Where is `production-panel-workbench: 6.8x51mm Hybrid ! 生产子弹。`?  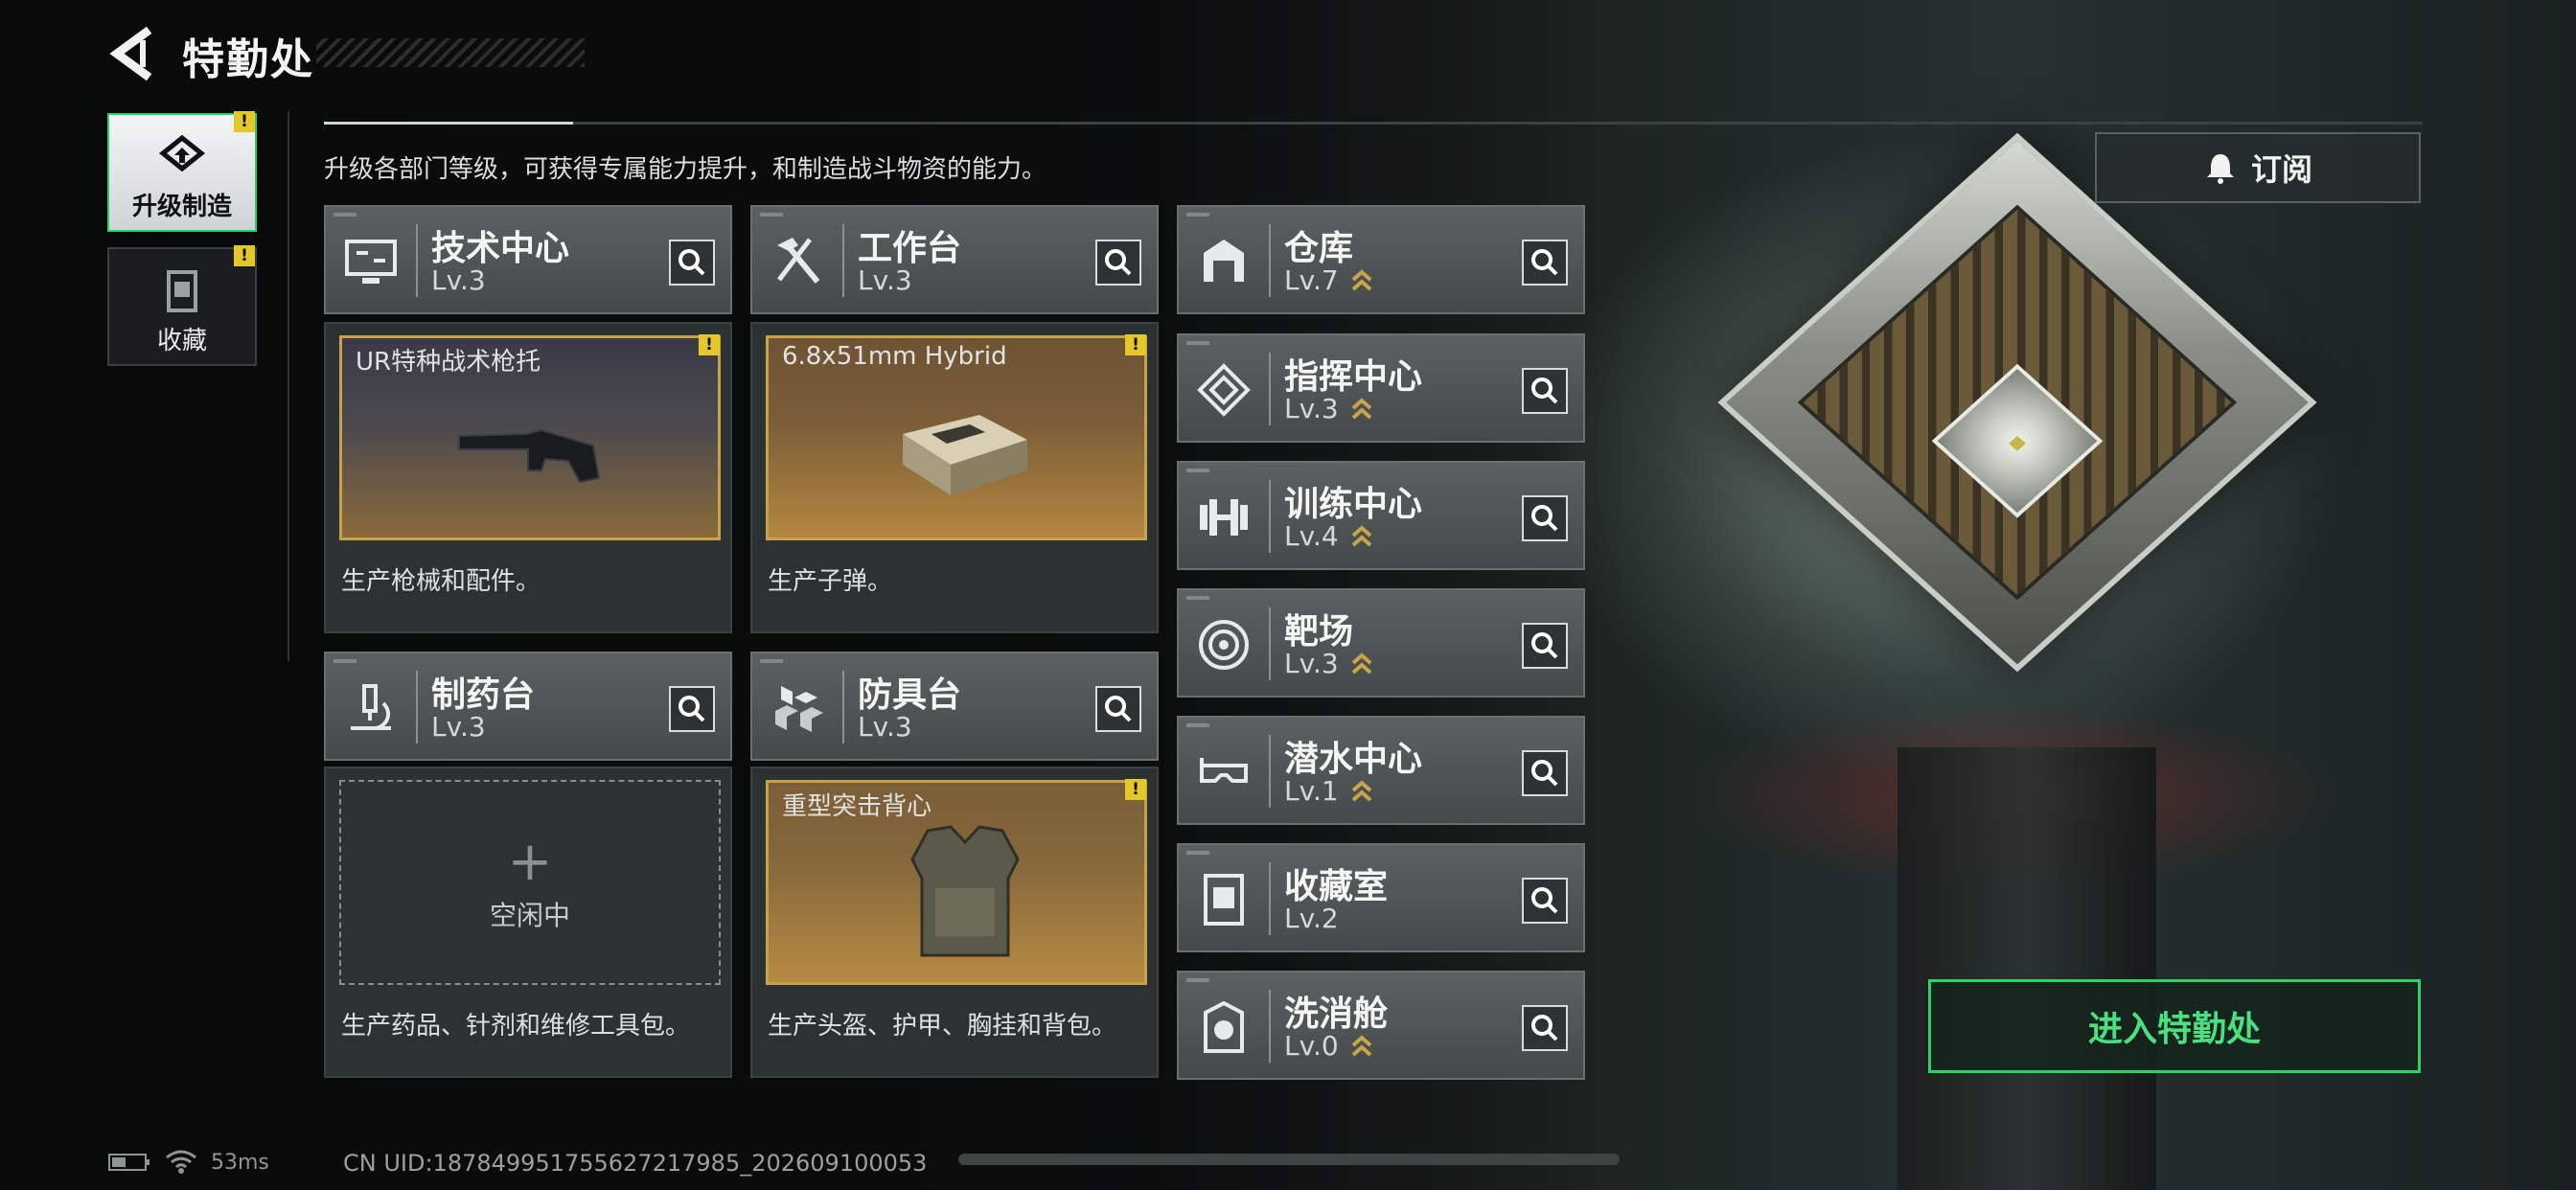
production-panel-workbench: 6.8x51mm Hybrid ! 生产子弹。 is located at coordinates (954, 478).